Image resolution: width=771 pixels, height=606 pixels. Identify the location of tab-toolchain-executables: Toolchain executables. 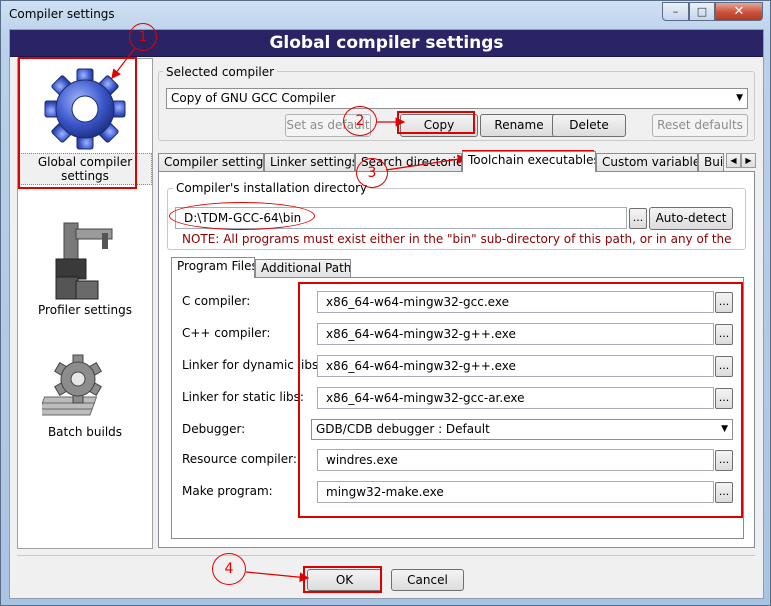
(529, 161).